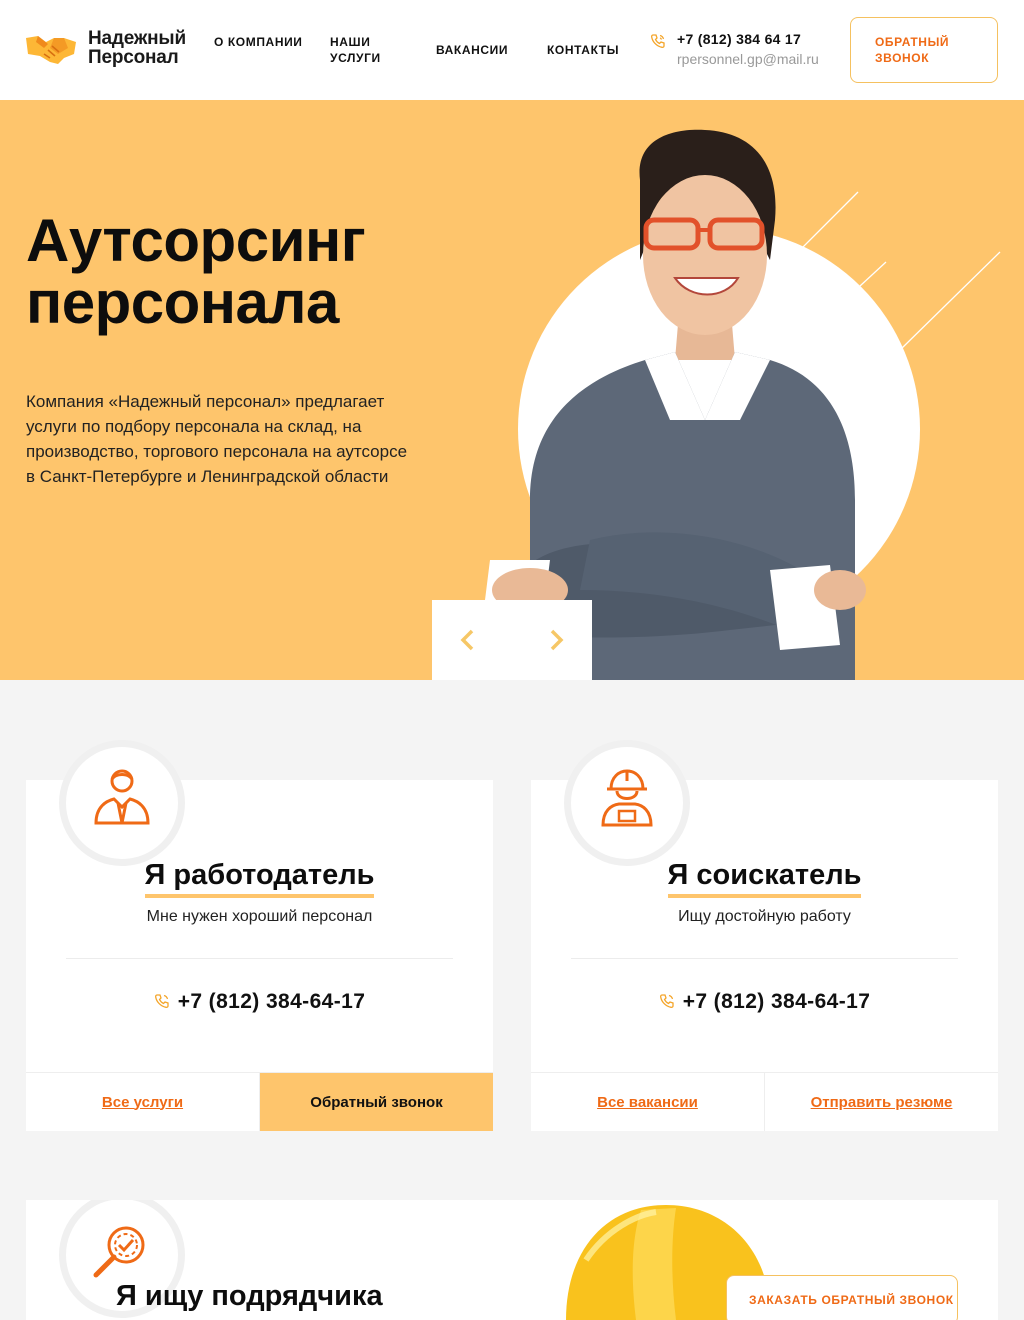 The width and height of the screenshot is (1024, 1320). I want to click on header-email: rpersonnel.gp@mail.ru, so click(748, 59).